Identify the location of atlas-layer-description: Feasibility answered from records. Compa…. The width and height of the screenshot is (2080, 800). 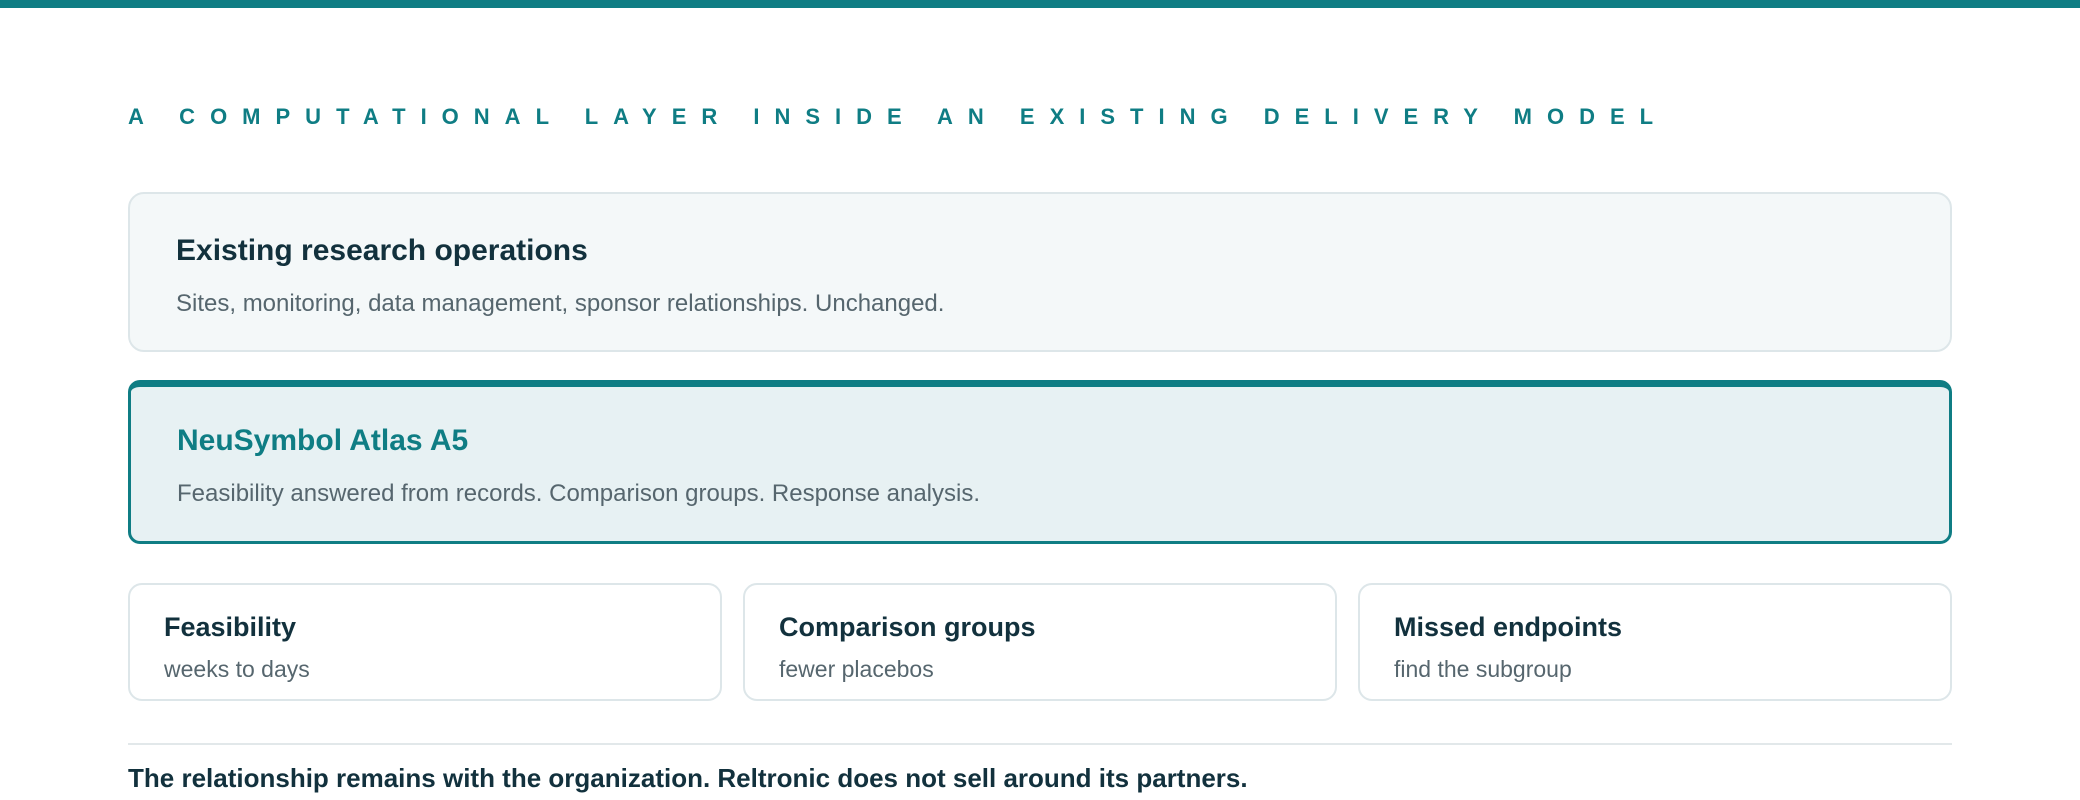
(579, 493).